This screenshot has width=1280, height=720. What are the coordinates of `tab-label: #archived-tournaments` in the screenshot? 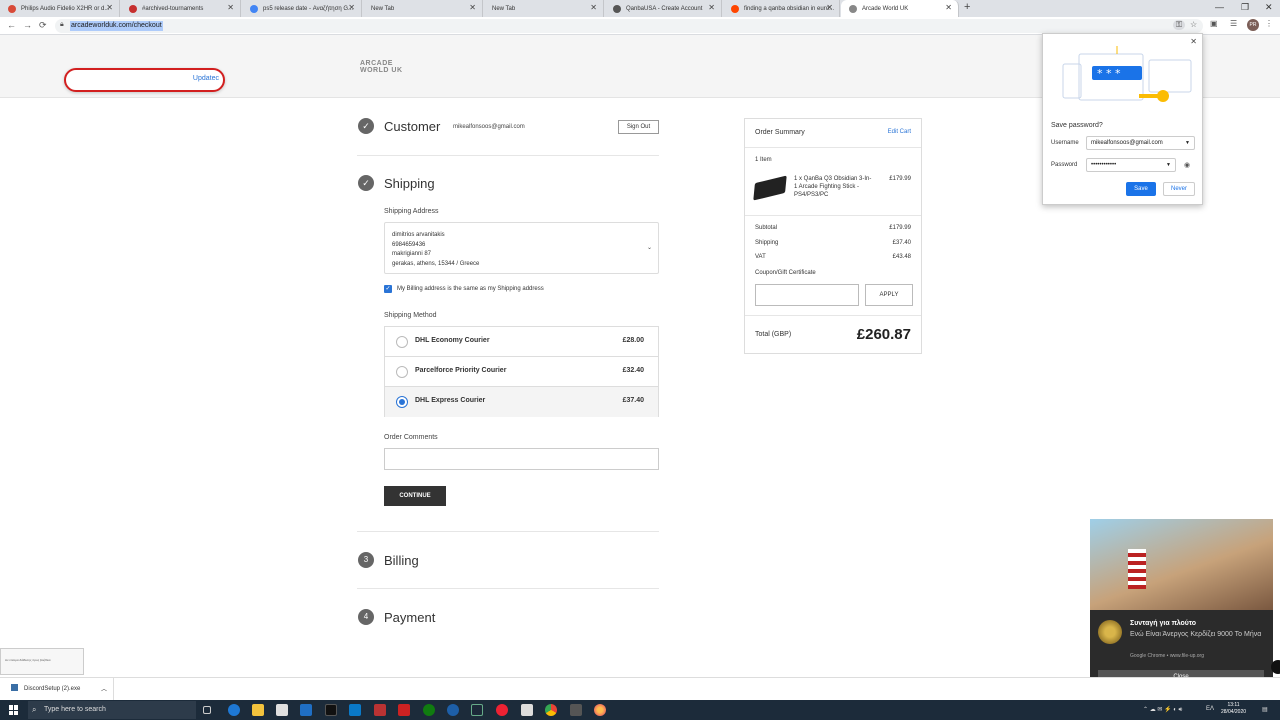 It's located at (173, 8).